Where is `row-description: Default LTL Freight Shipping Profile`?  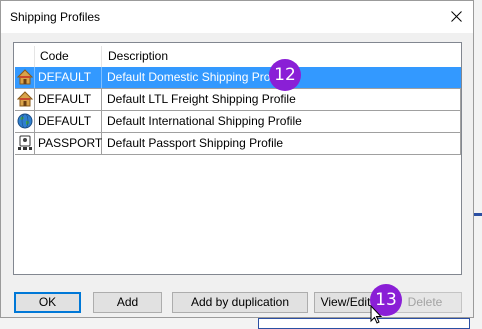 row-description: Default LTL Freight Shipping Profile is located at coordinates (201, 99).